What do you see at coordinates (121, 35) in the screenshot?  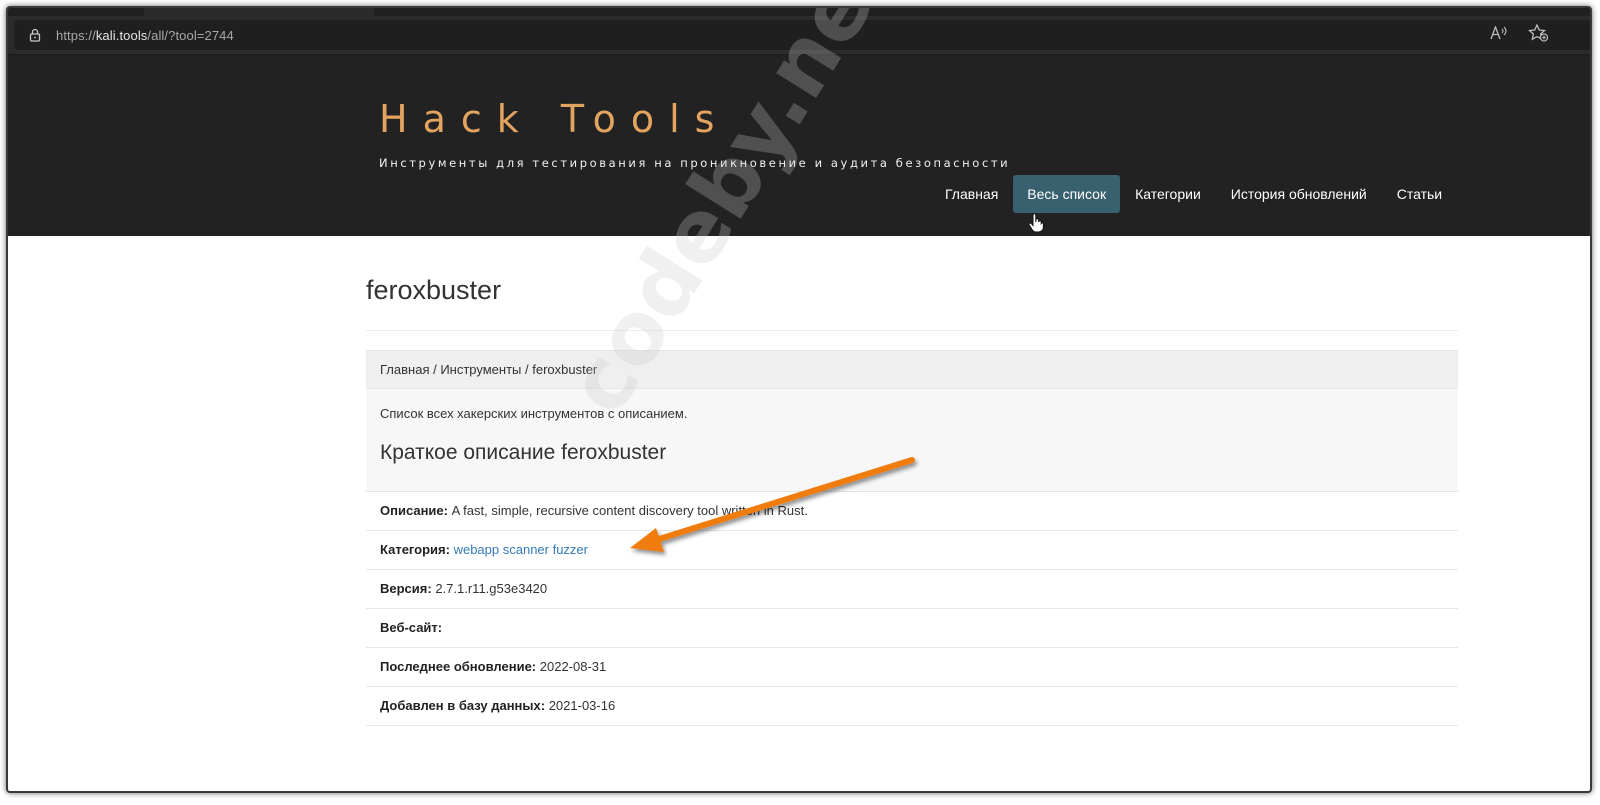 I see `url-host: kali.tools` at bounding box center [121, 35].